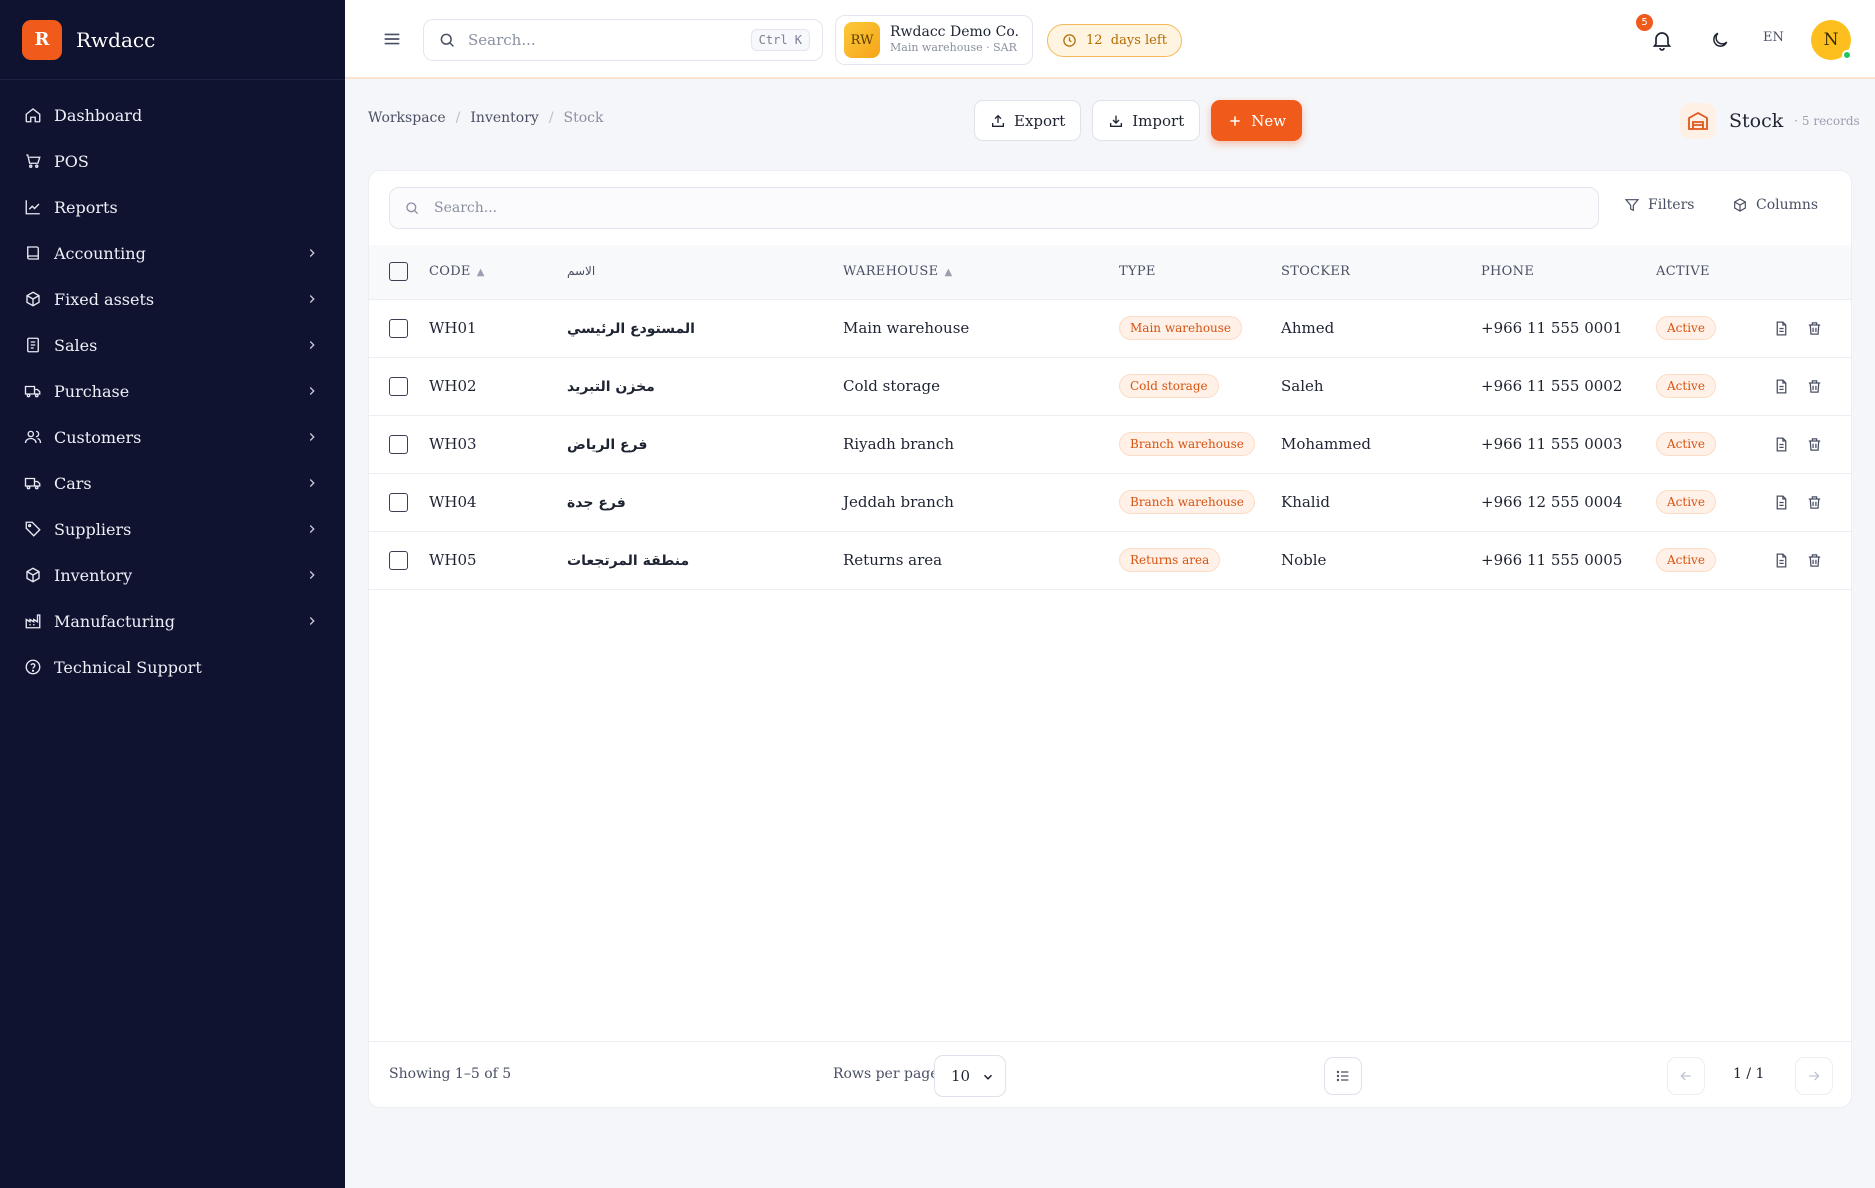  I want to click on cell-code: WH05, so click(498, 560).